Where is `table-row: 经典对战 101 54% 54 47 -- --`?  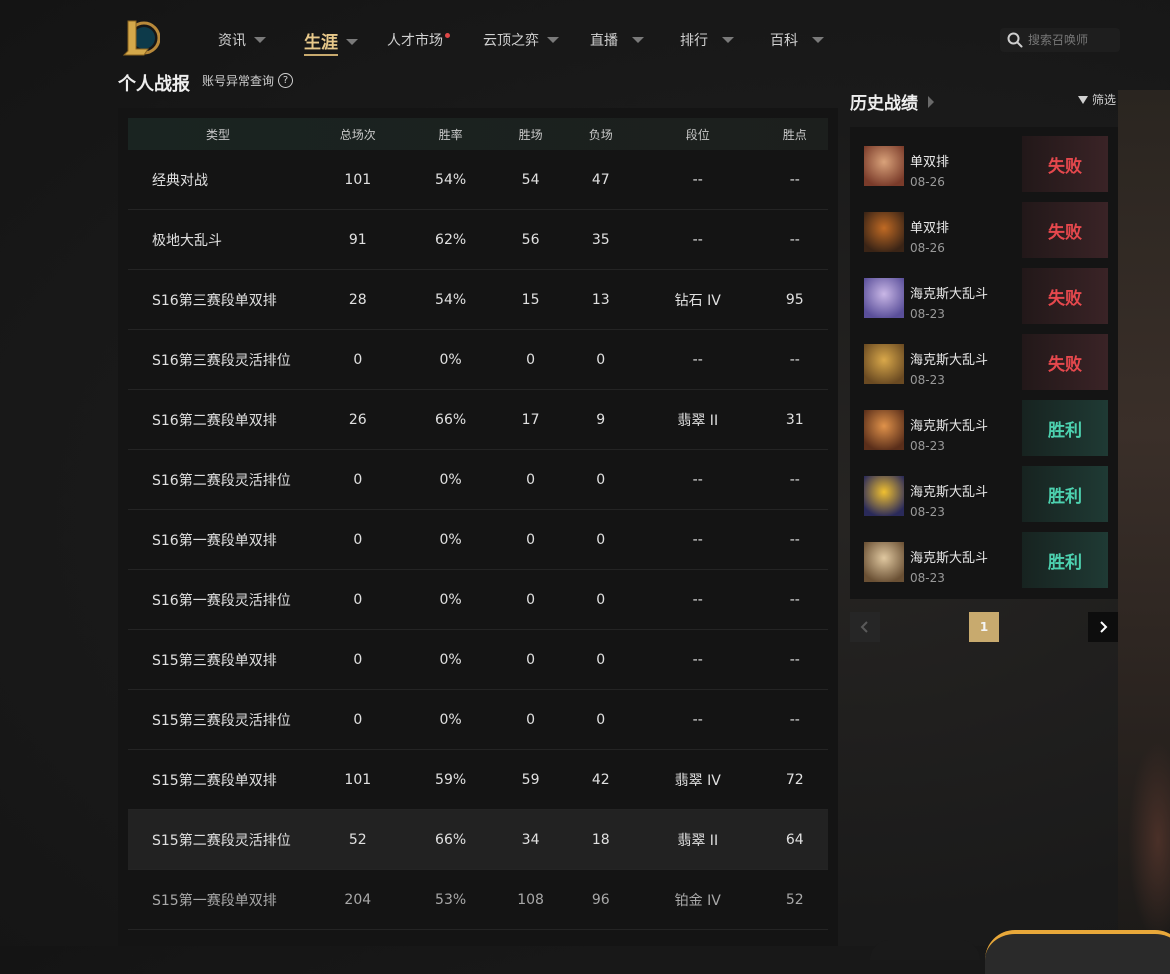 table-row: 经典对战 101 54% 54 47 -- -- is located at coordinates (478, 180).